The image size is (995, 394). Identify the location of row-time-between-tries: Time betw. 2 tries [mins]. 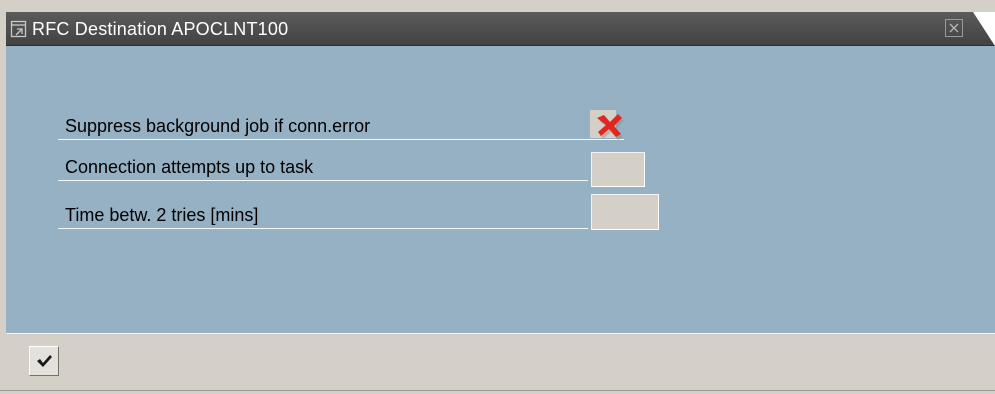
(323, 215).